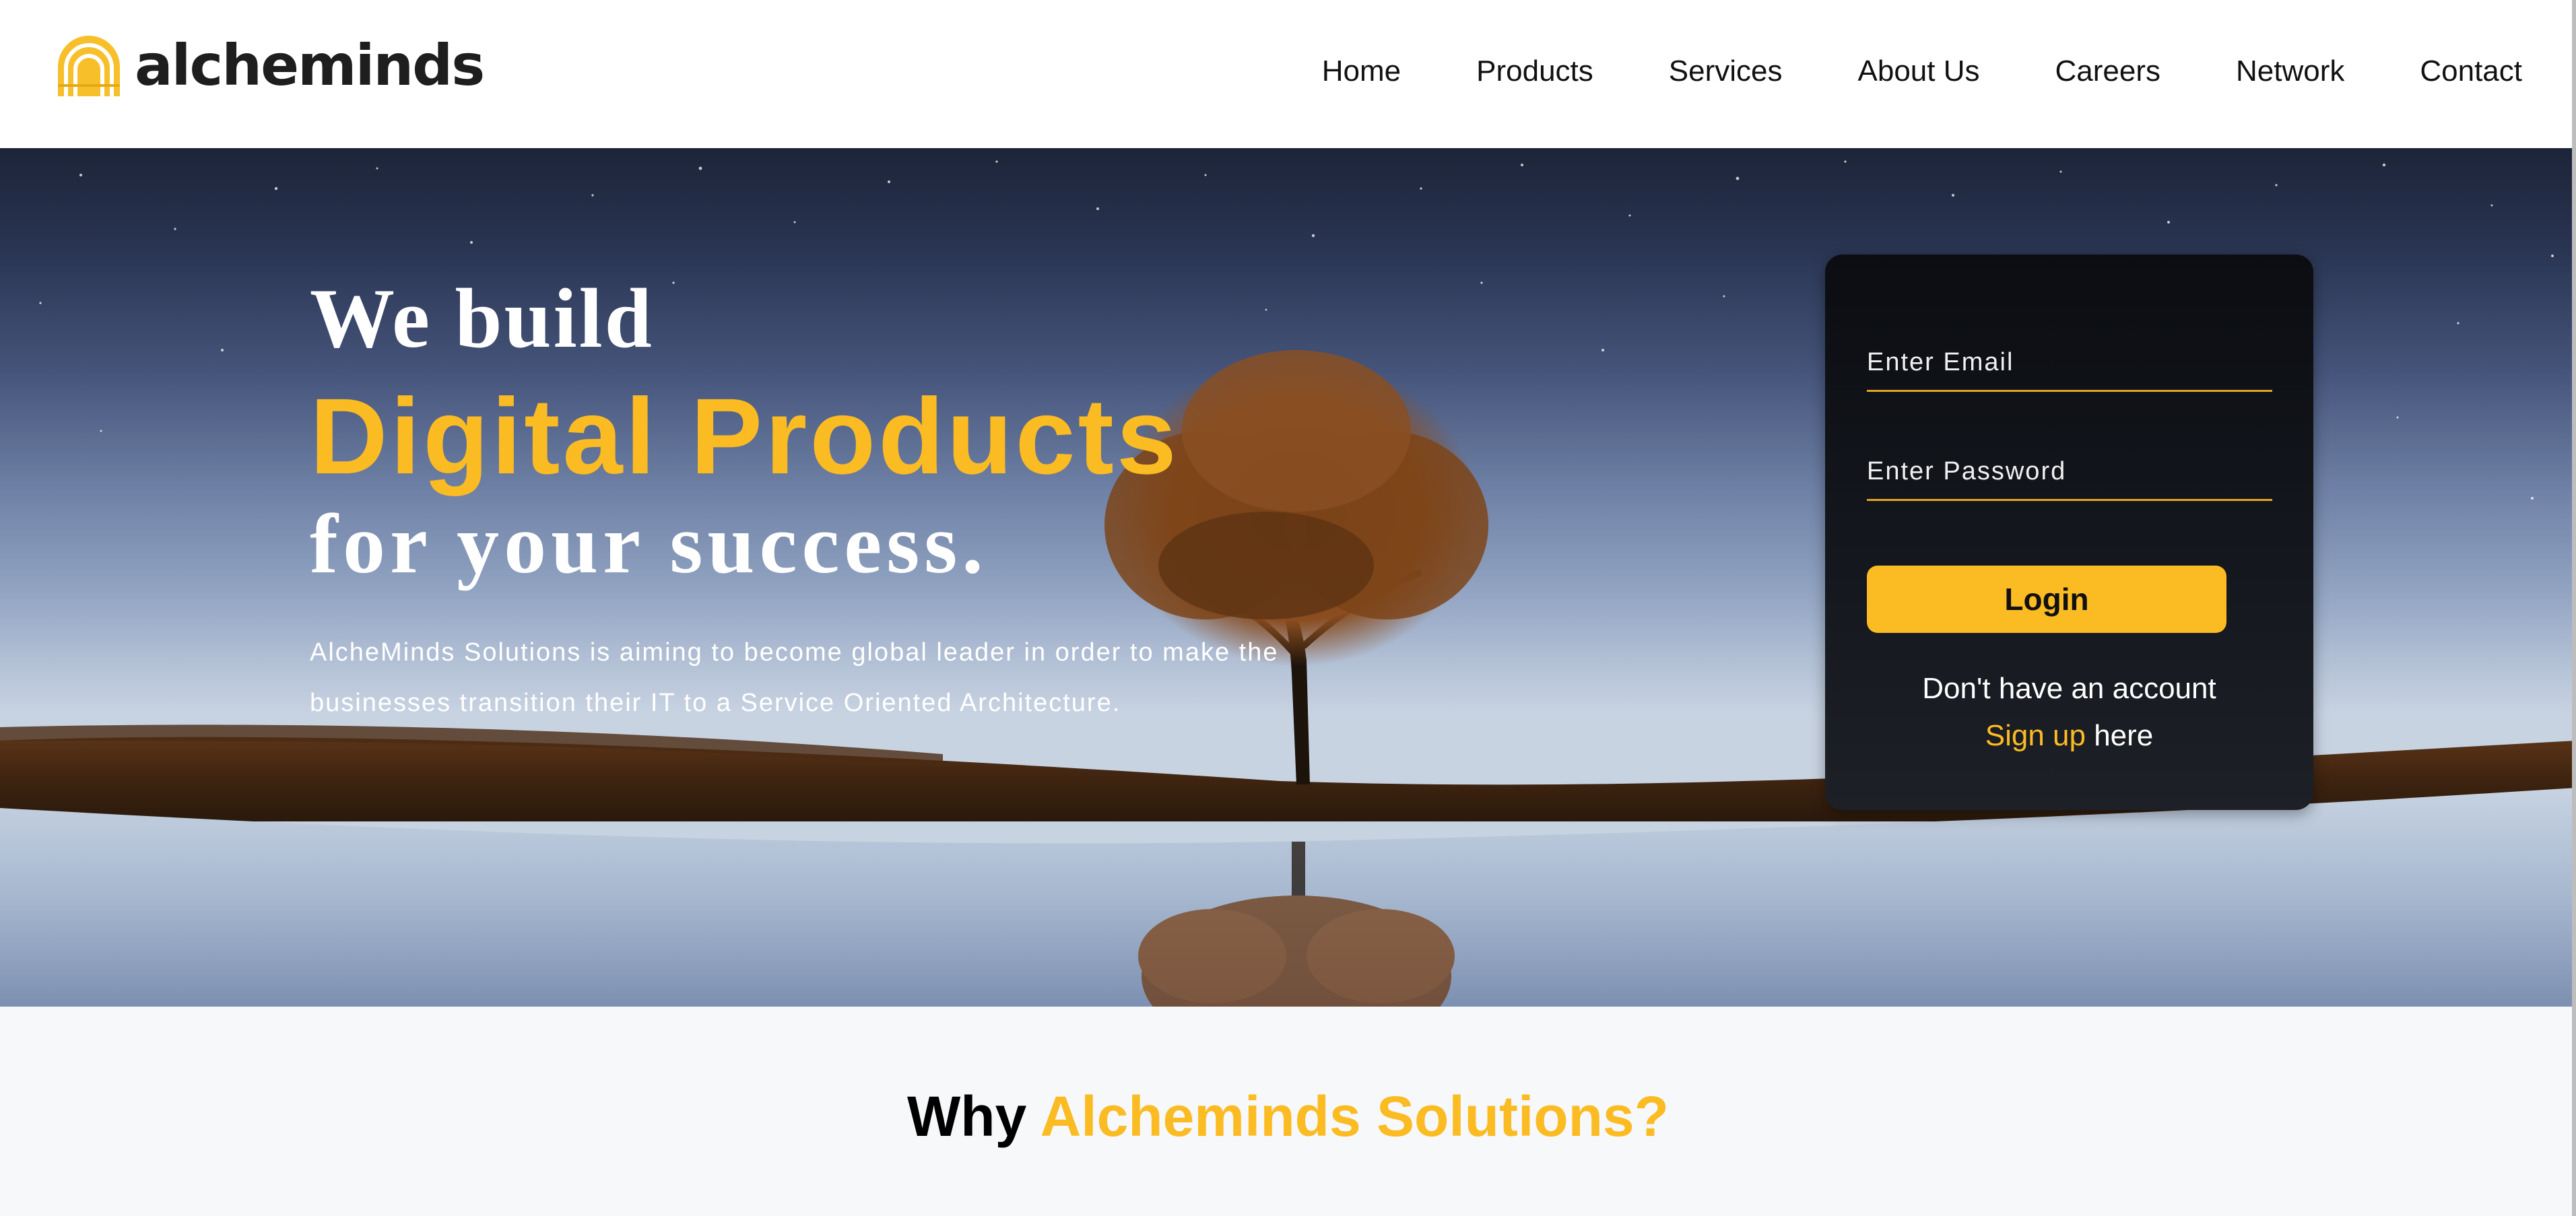 Image resolution: width=2576 pixels, height=1216 pixels. Describe the element at coordinates (482, 319) in the screenshot. I see `hero-heading-line-1: We build` at that location.